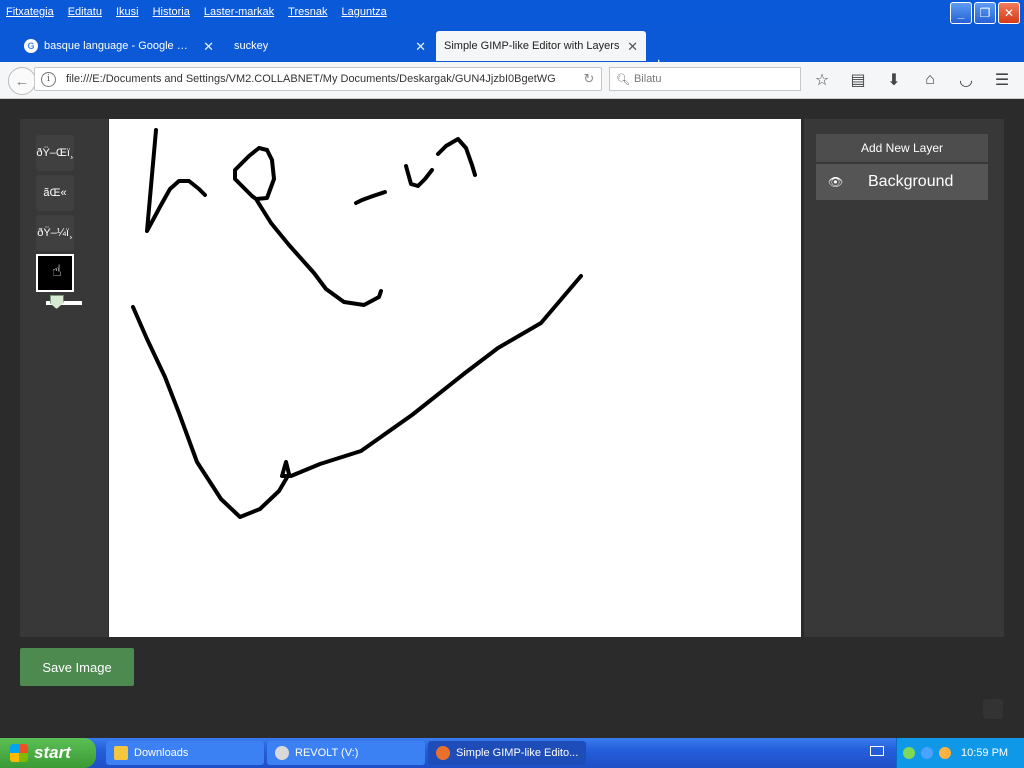  What do you see at coordinates (894, 80) in the screenshot?
I see `download-icon: ⬇` at bounding box center [894, 80].